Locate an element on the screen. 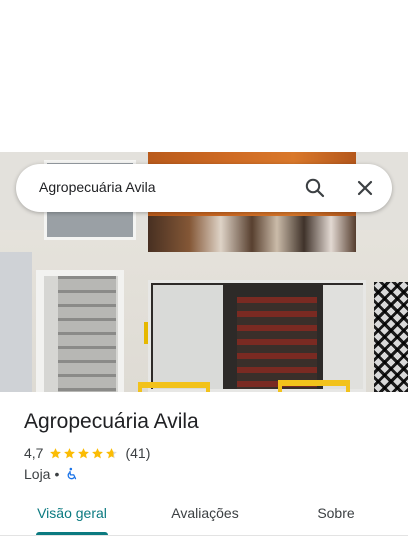  tab-overview: Visão geral is located at coordinates (72, 513).